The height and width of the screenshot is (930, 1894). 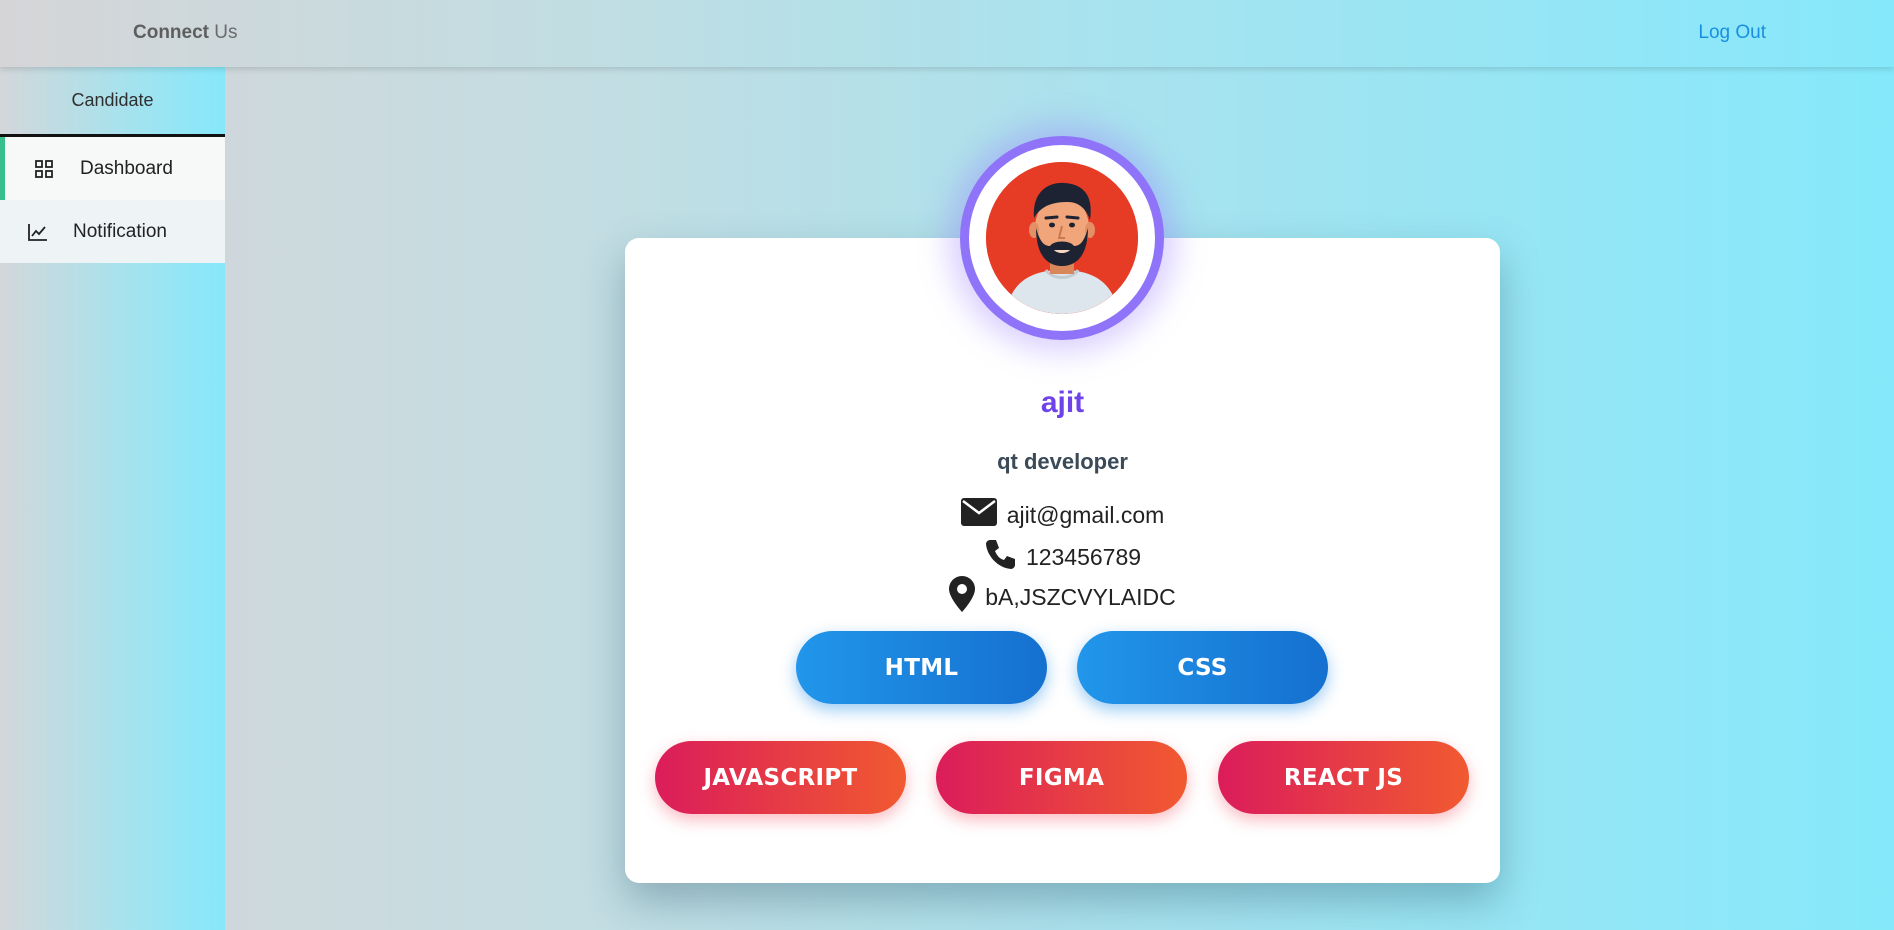 I want to click on line-chart-icon, so click(x=38, y=232).